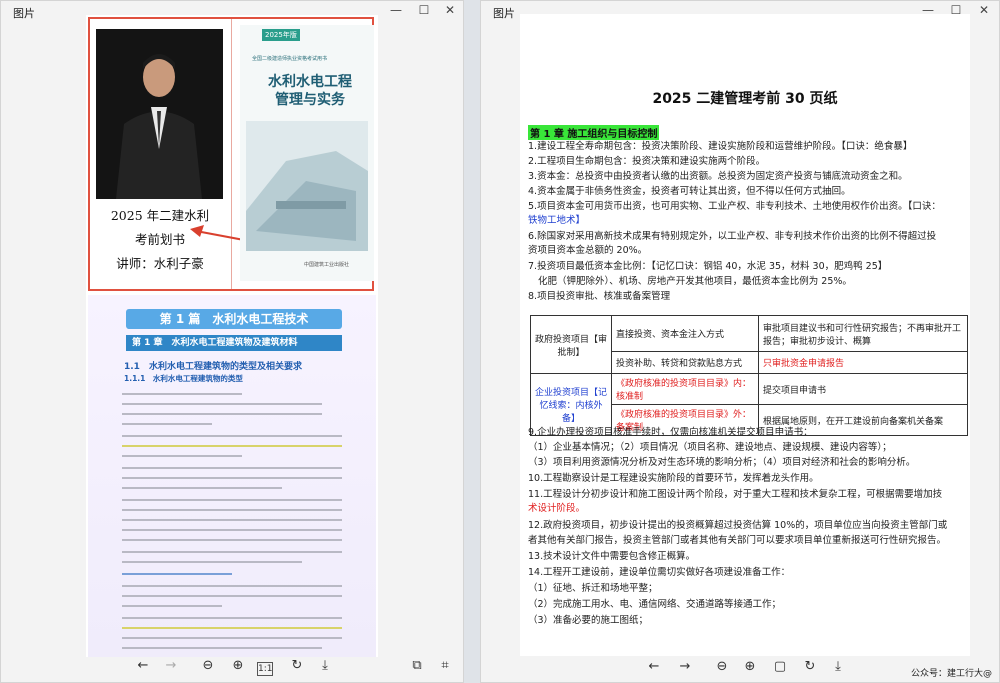 Image resolution: width=1000 pixels, height=683 pixels. Describe the element at coordinates (281, 35) in the screenshot. I see `cover-badge: 2025年版` at that location.